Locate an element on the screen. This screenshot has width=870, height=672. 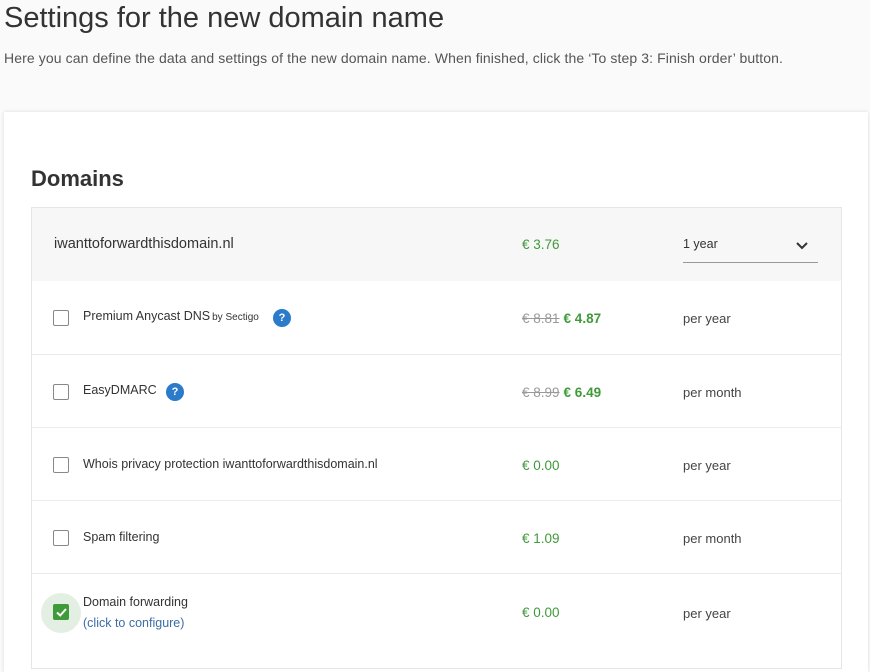
period-select-value: 1 year is located at coordinates (700, 244).